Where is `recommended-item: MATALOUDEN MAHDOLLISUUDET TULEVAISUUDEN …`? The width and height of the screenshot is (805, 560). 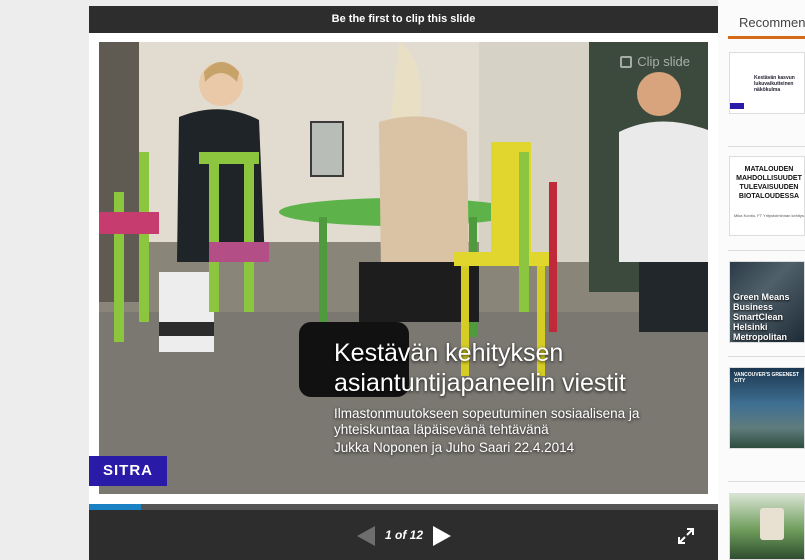 recommended-item: MATALOUDEN MAHDOLLISUUDET TULEVAISUUDEN … is located at coordinates (767, 196).